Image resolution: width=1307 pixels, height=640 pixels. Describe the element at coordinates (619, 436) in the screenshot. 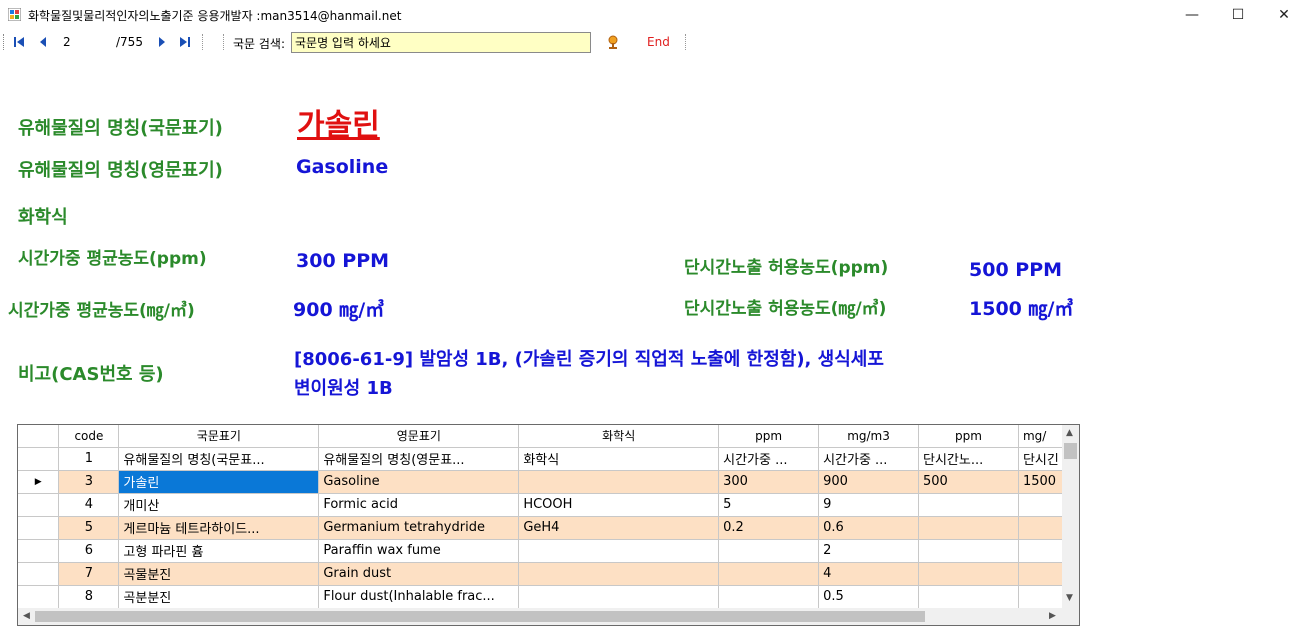

I see `column-header: 화학식` at that location.